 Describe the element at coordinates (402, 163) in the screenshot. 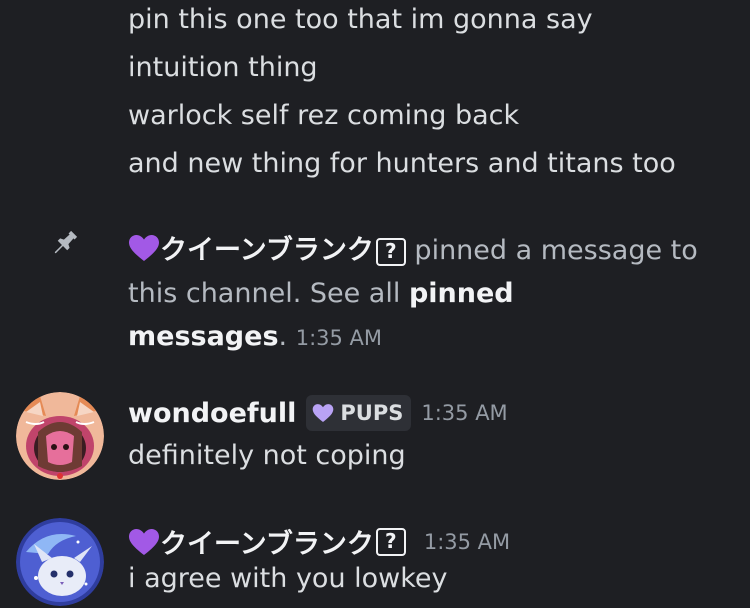

I see `message-line: and new thing for hunters and titans too` at that location.